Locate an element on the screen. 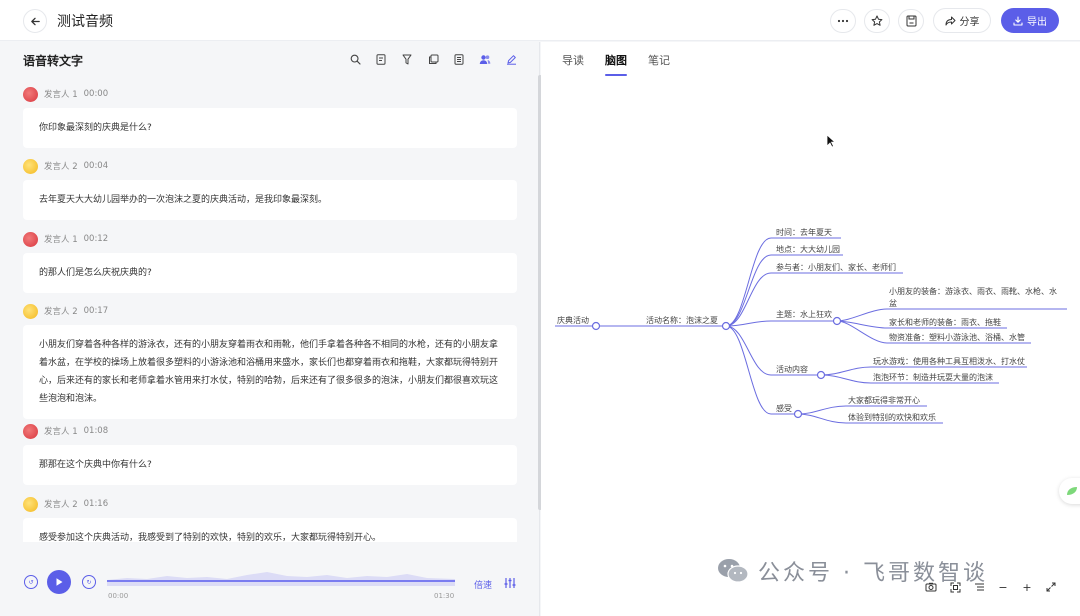 The width and height of the screenshot is (1080, 616). mindmap-node: 时间：去年夏天 is located at coordinates (804, 232).